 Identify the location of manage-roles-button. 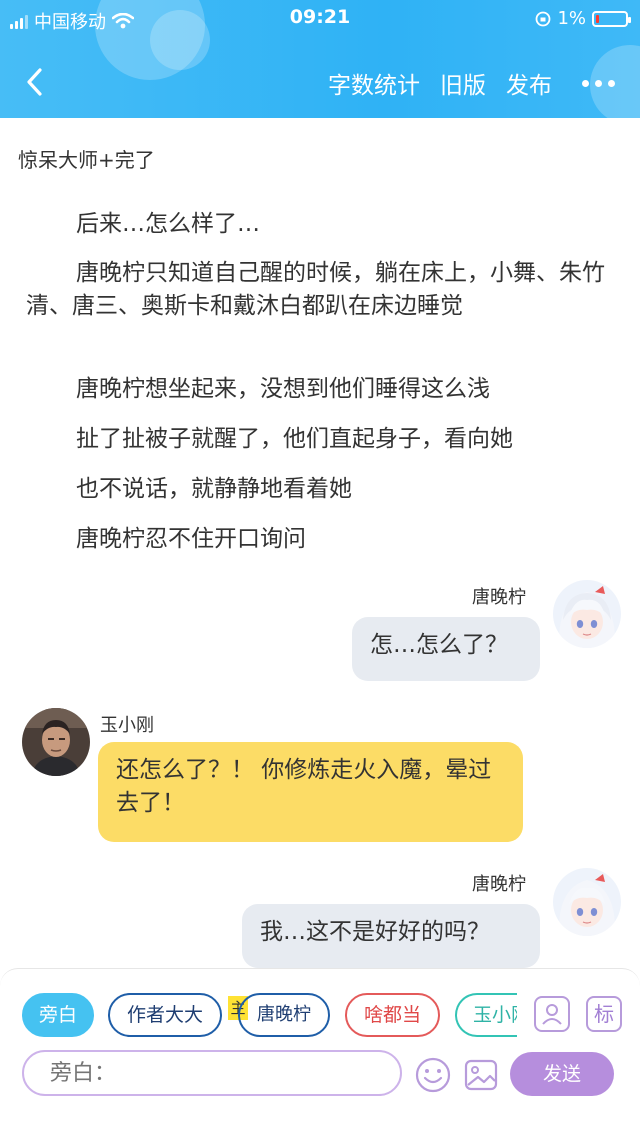
(552, 1014).